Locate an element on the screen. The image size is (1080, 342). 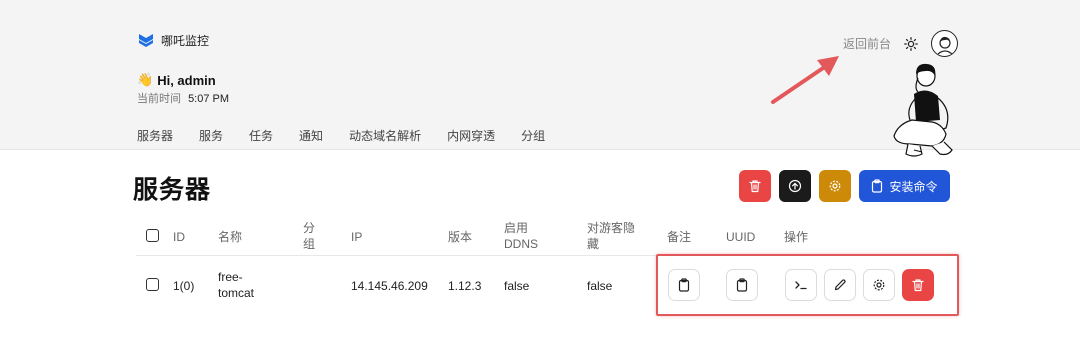
nav-item-servers: 服务器 is located at coordinates (155, 135).